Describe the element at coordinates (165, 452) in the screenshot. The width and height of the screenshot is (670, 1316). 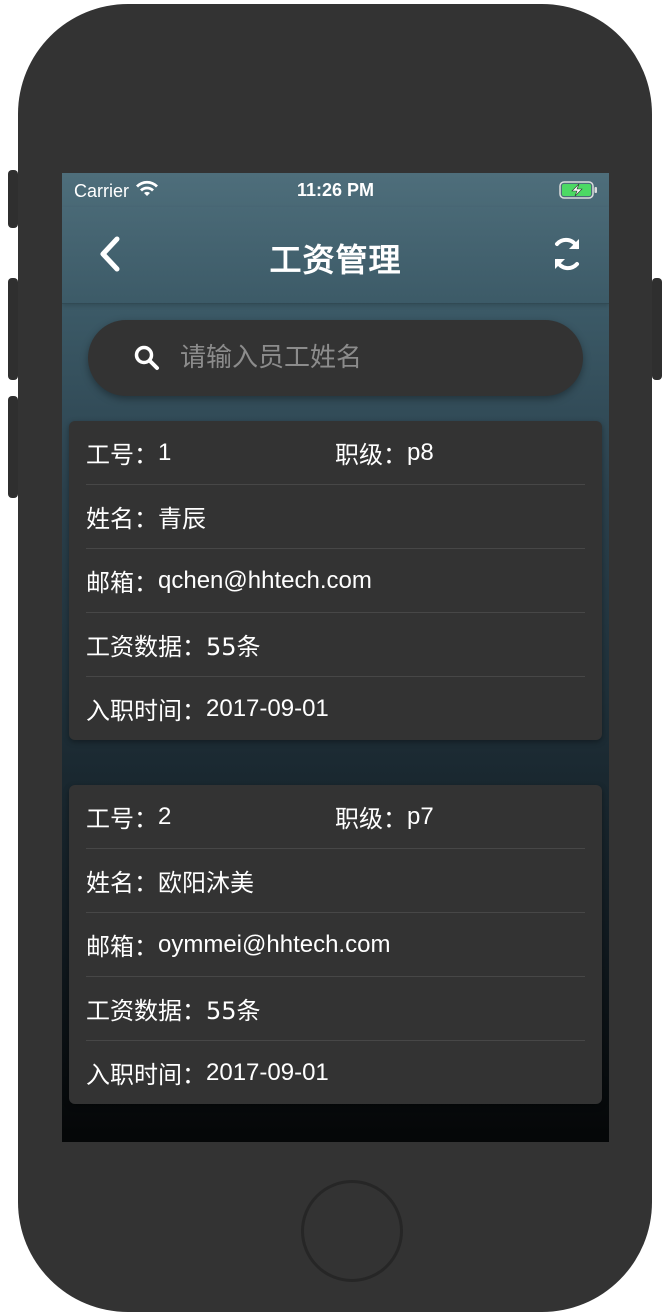
I see `employee-id-value: 1` at that location.